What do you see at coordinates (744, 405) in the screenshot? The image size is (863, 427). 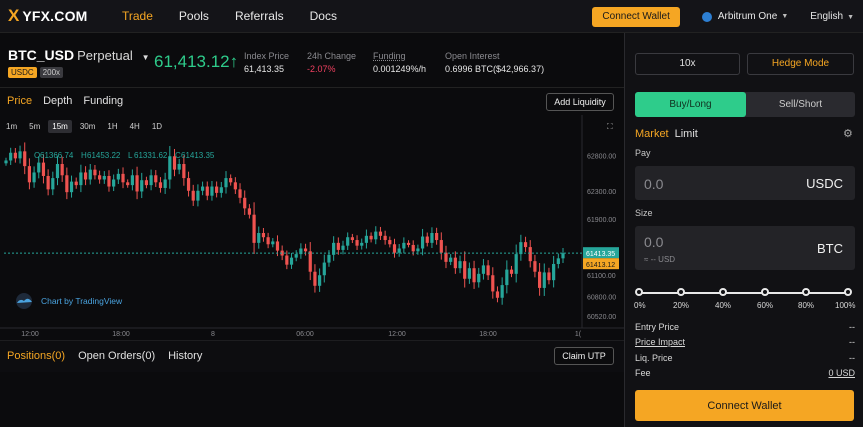 I see `connect-wallet-button: Connect Wallet` at bounding box center [744, 405].